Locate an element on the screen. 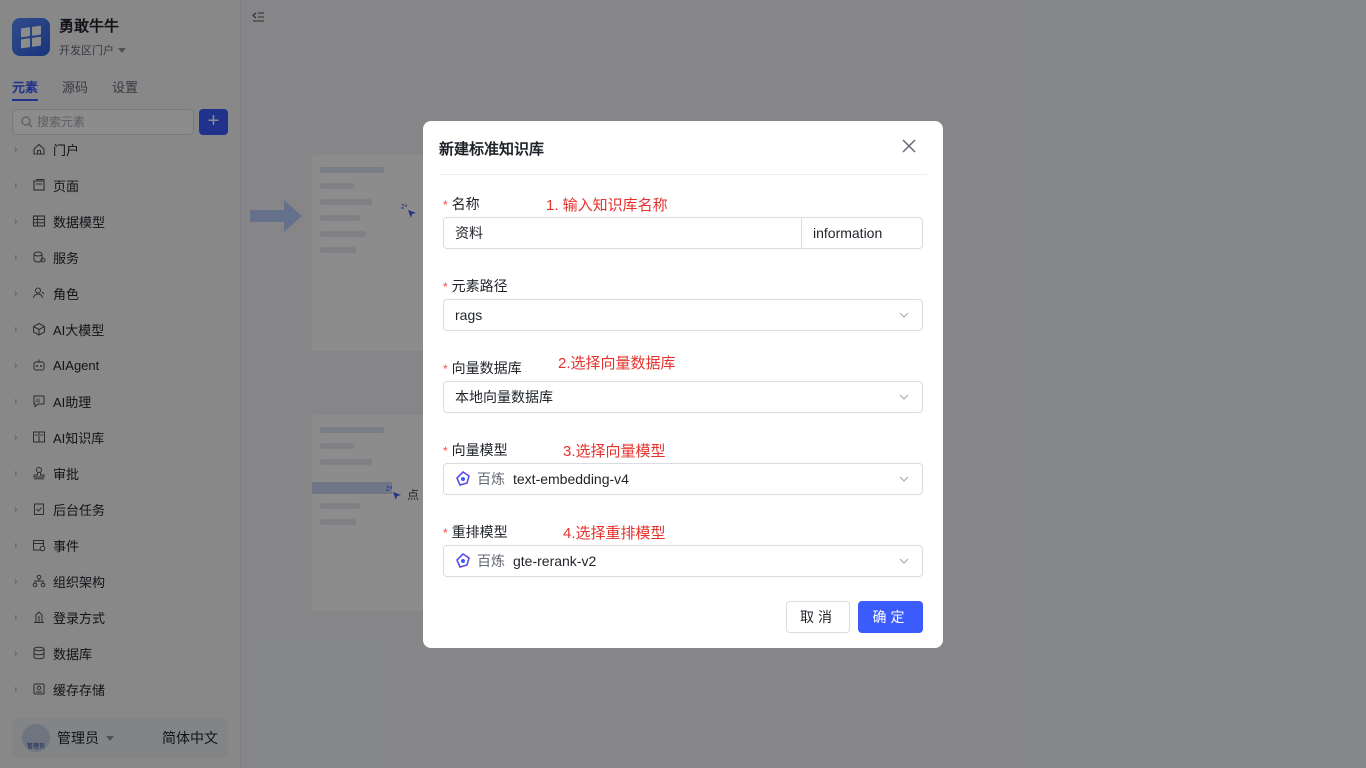 This screenshot has height=768, width=1366. dialog-divider is located at coordinates (683, 174).